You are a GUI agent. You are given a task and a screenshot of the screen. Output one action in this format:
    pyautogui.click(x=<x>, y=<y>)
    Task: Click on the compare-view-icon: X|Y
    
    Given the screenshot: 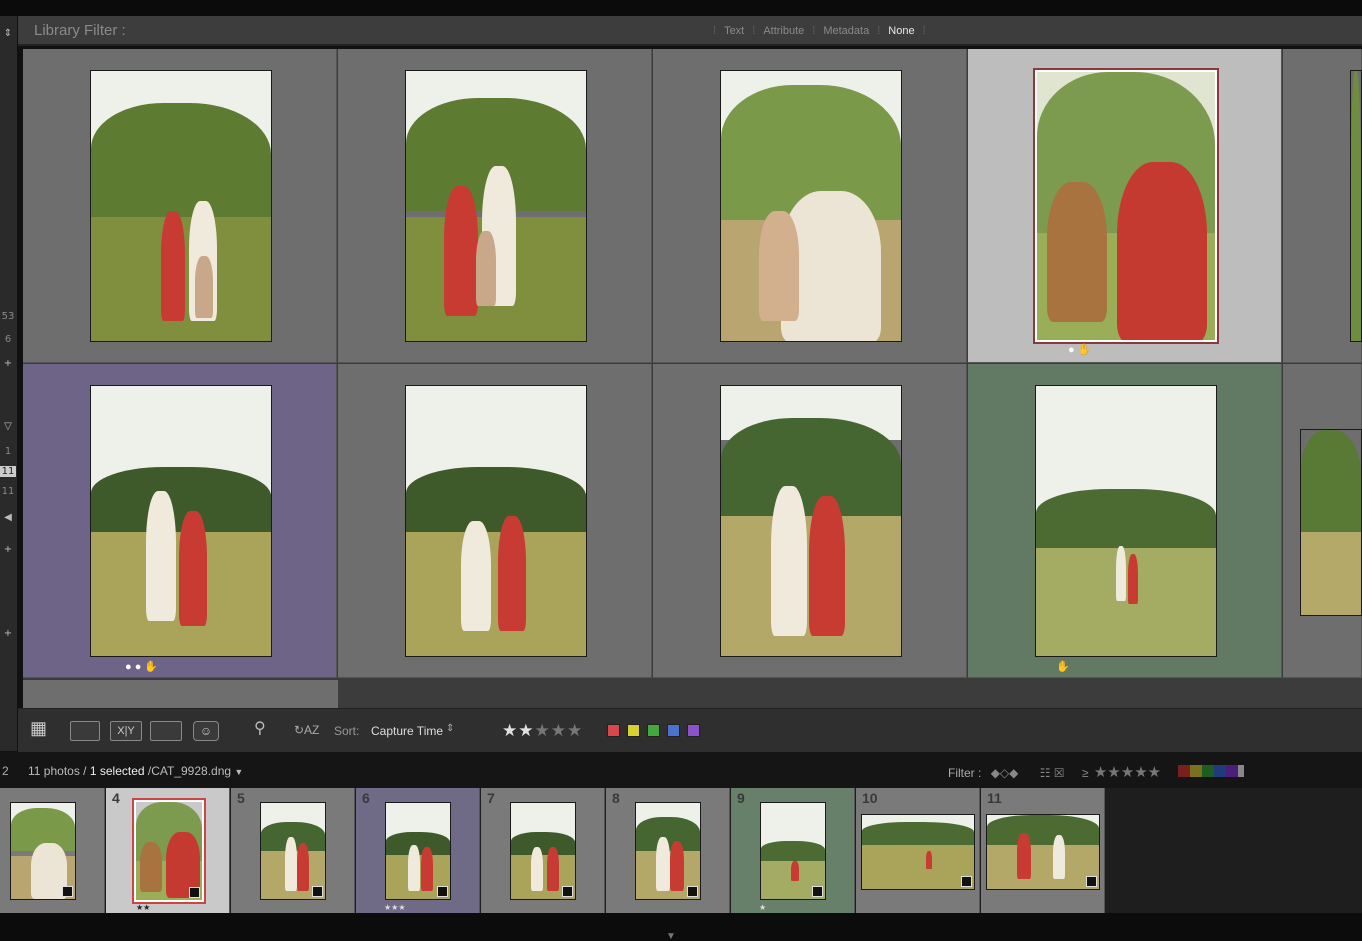 What is the action you would take?
    pyautogui.click(x=126, y=731)
    